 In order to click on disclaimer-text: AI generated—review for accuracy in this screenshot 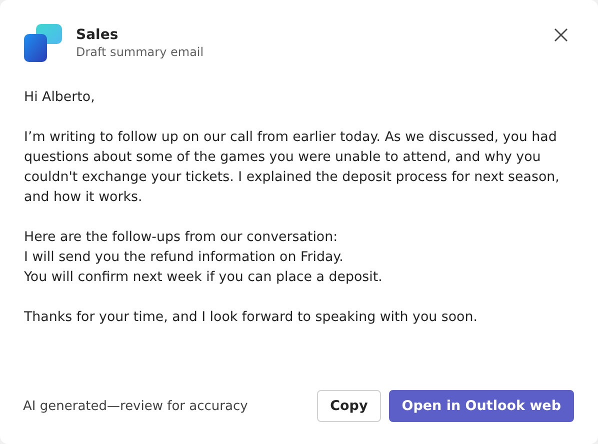, I will do `click(135, 406)`.